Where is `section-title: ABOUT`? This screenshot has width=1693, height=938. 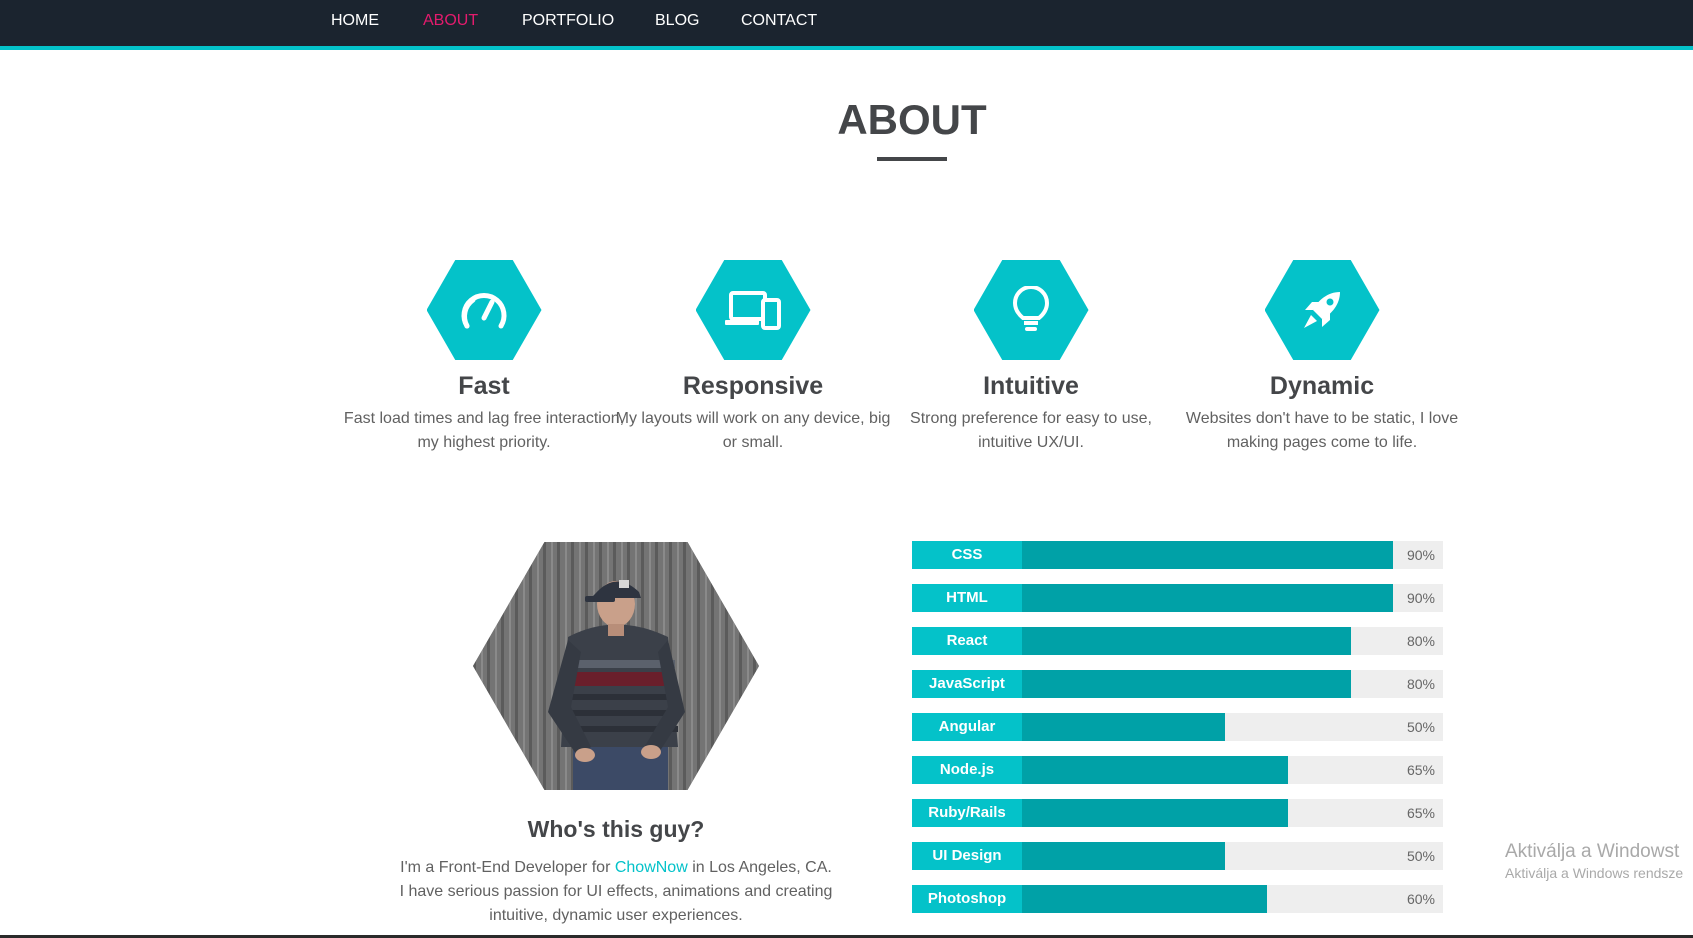 section-title: ABOUT is located at coordinates (912, 119).